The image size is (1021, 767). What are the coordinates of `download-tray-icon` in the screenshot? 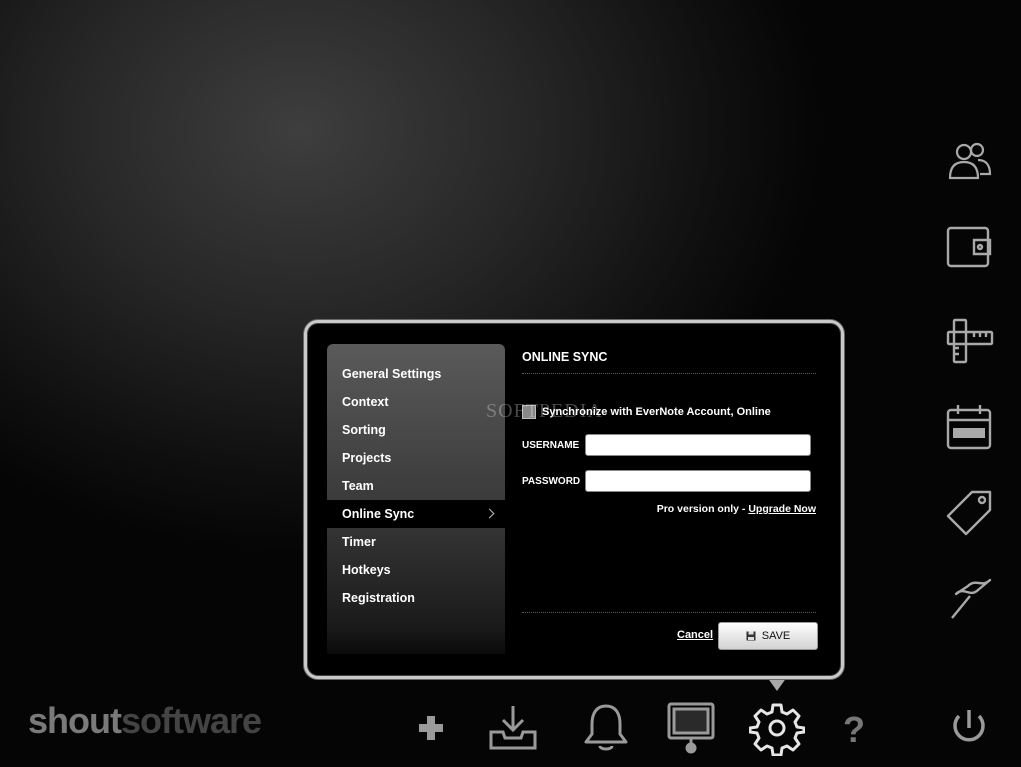 It's located at (513, 728).